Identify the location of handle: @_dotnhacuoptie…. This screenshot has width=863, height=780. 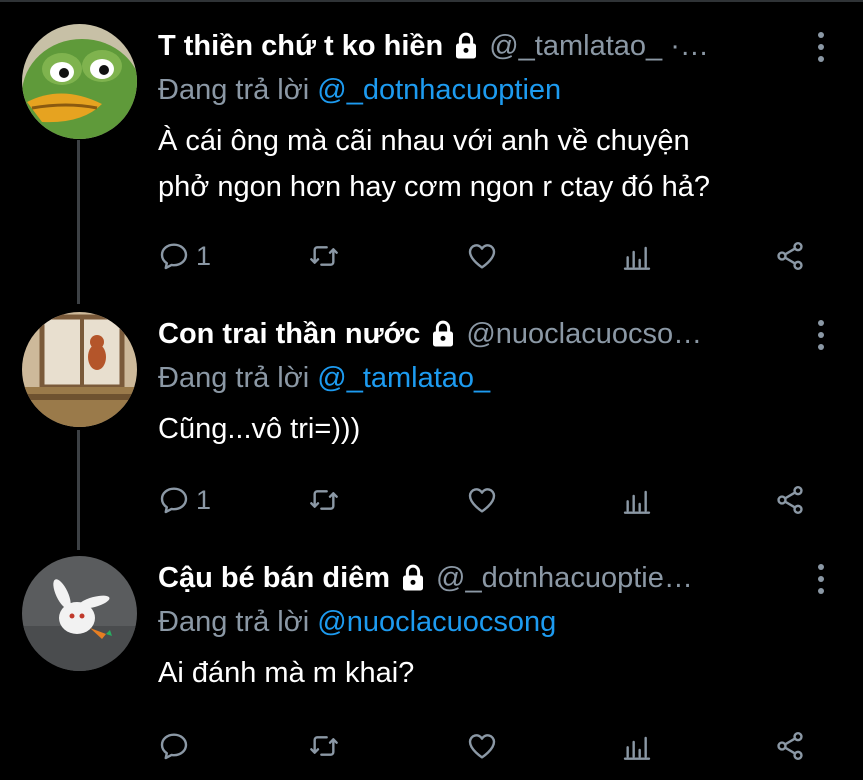
(619, 578).